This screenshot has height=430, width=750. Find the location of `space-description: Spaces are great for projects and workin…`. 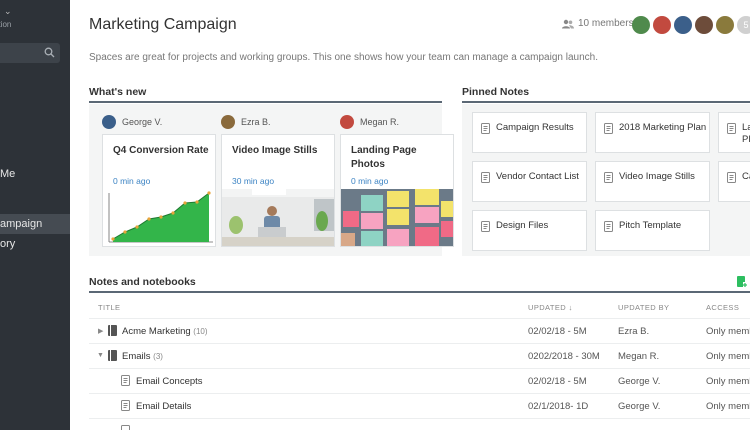

space-description: Spaces are great for projects and workin… is located at coordinates (343, 57).